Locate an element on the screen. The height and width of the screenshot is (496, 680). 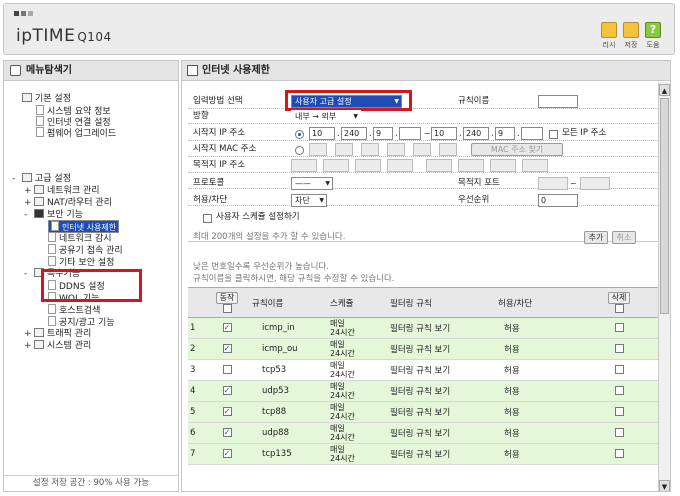
priority-input: 0 is located at coordinates (558, 200).